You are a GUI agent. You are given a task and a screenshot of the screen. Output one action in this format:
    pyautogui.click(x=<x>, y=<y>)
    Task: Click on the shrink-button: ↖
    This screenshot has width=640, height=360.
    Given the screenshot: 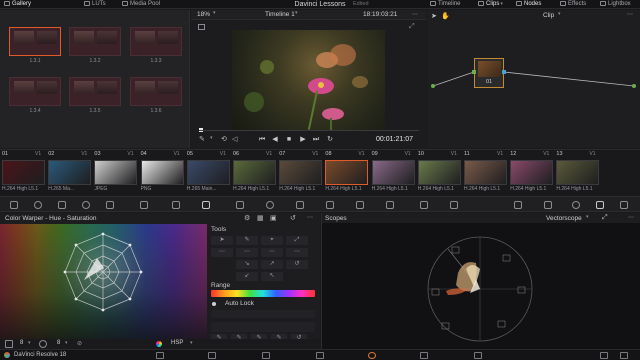 What is the action you would take?
    pyautogui.click(x=272, y=276)
    